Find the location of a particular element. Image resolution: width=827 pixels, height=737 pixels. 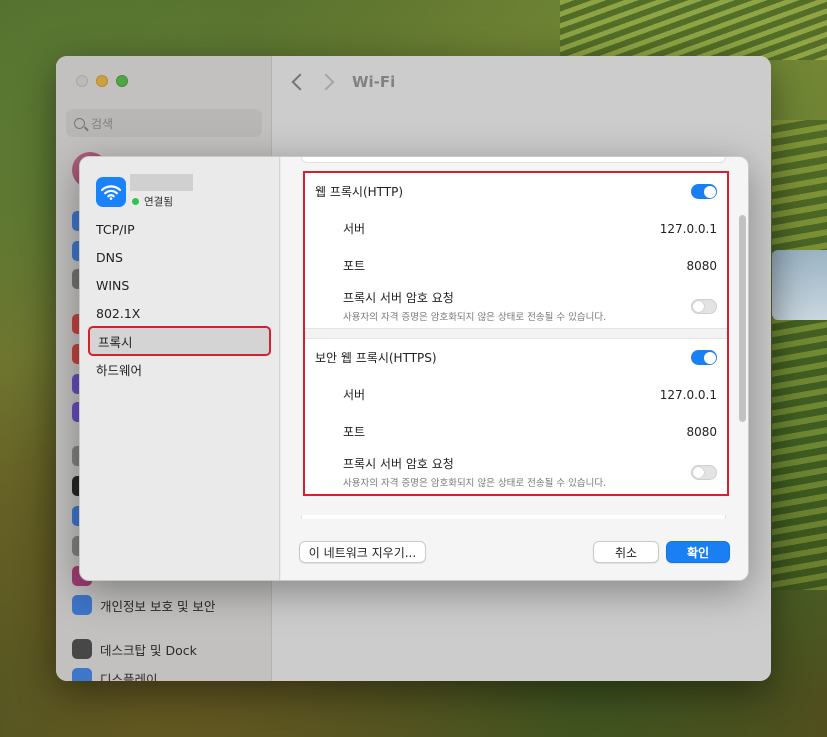

connection-status: 연결됨 is located at coordinates (152, 201).